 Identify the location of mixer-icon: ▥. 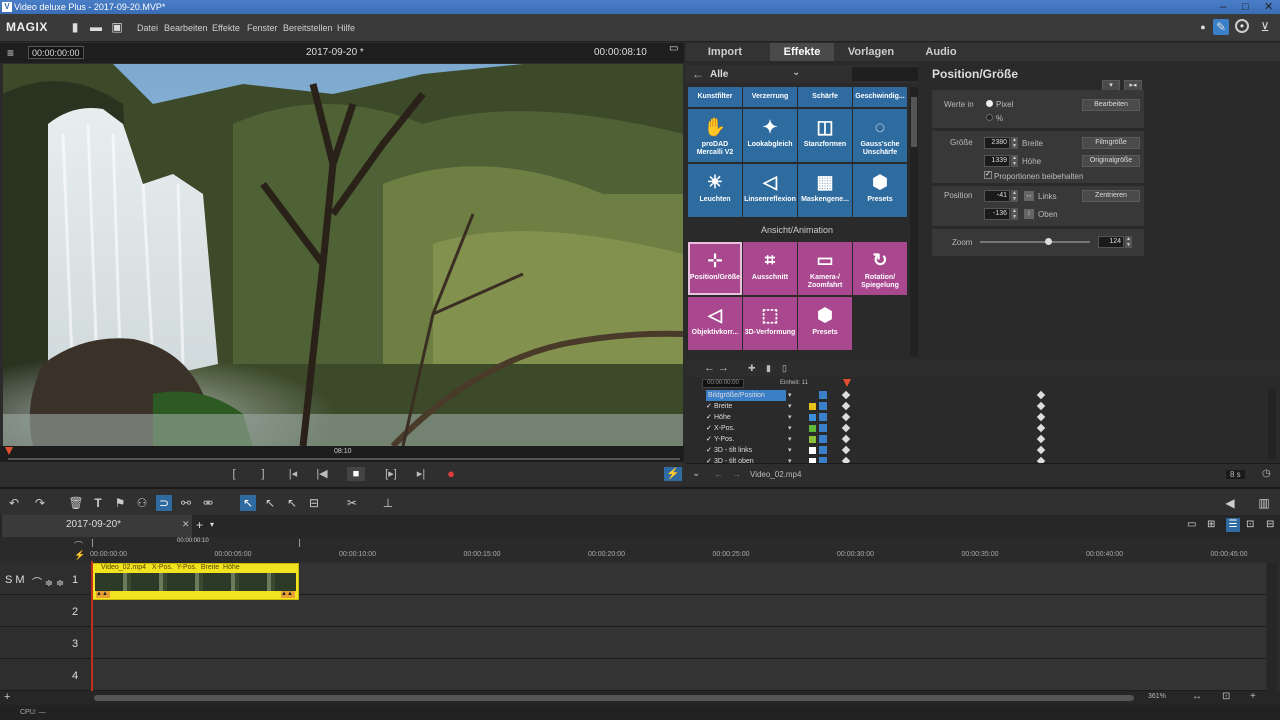
(1264, 503).